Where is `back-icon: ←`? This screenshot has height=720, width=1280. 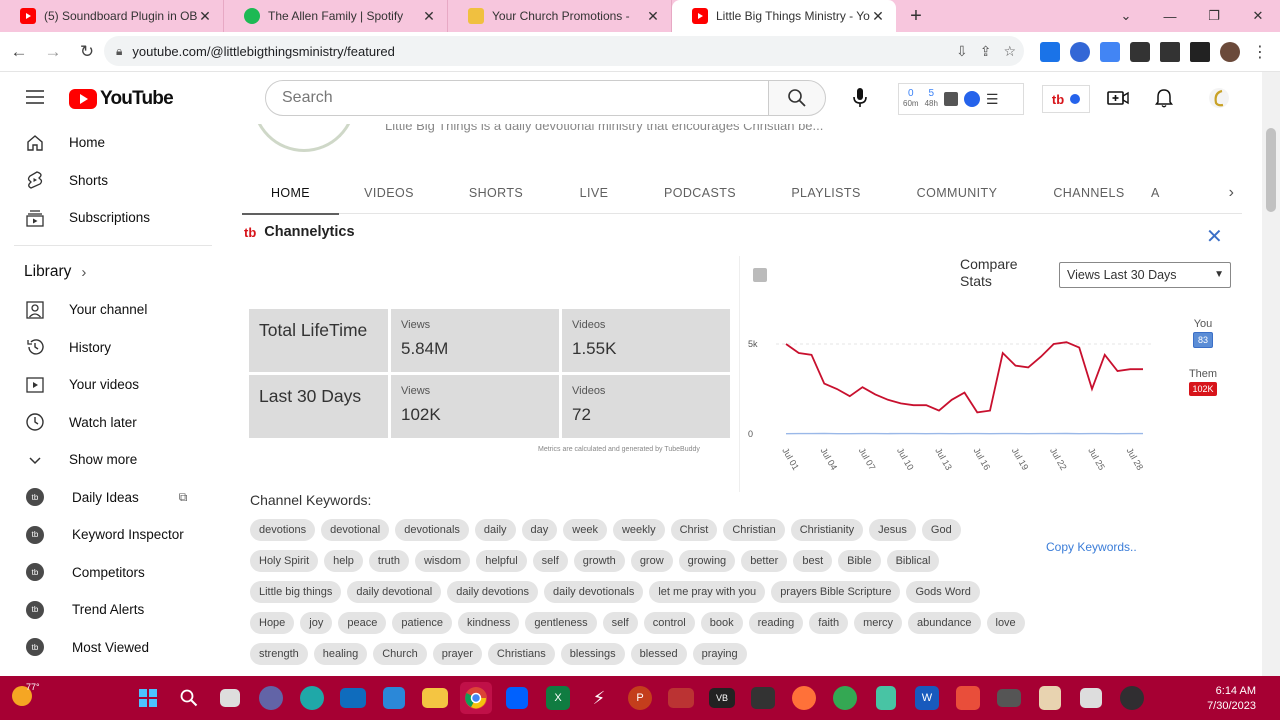 back-icon: ← is located at coordinates (19, 52).